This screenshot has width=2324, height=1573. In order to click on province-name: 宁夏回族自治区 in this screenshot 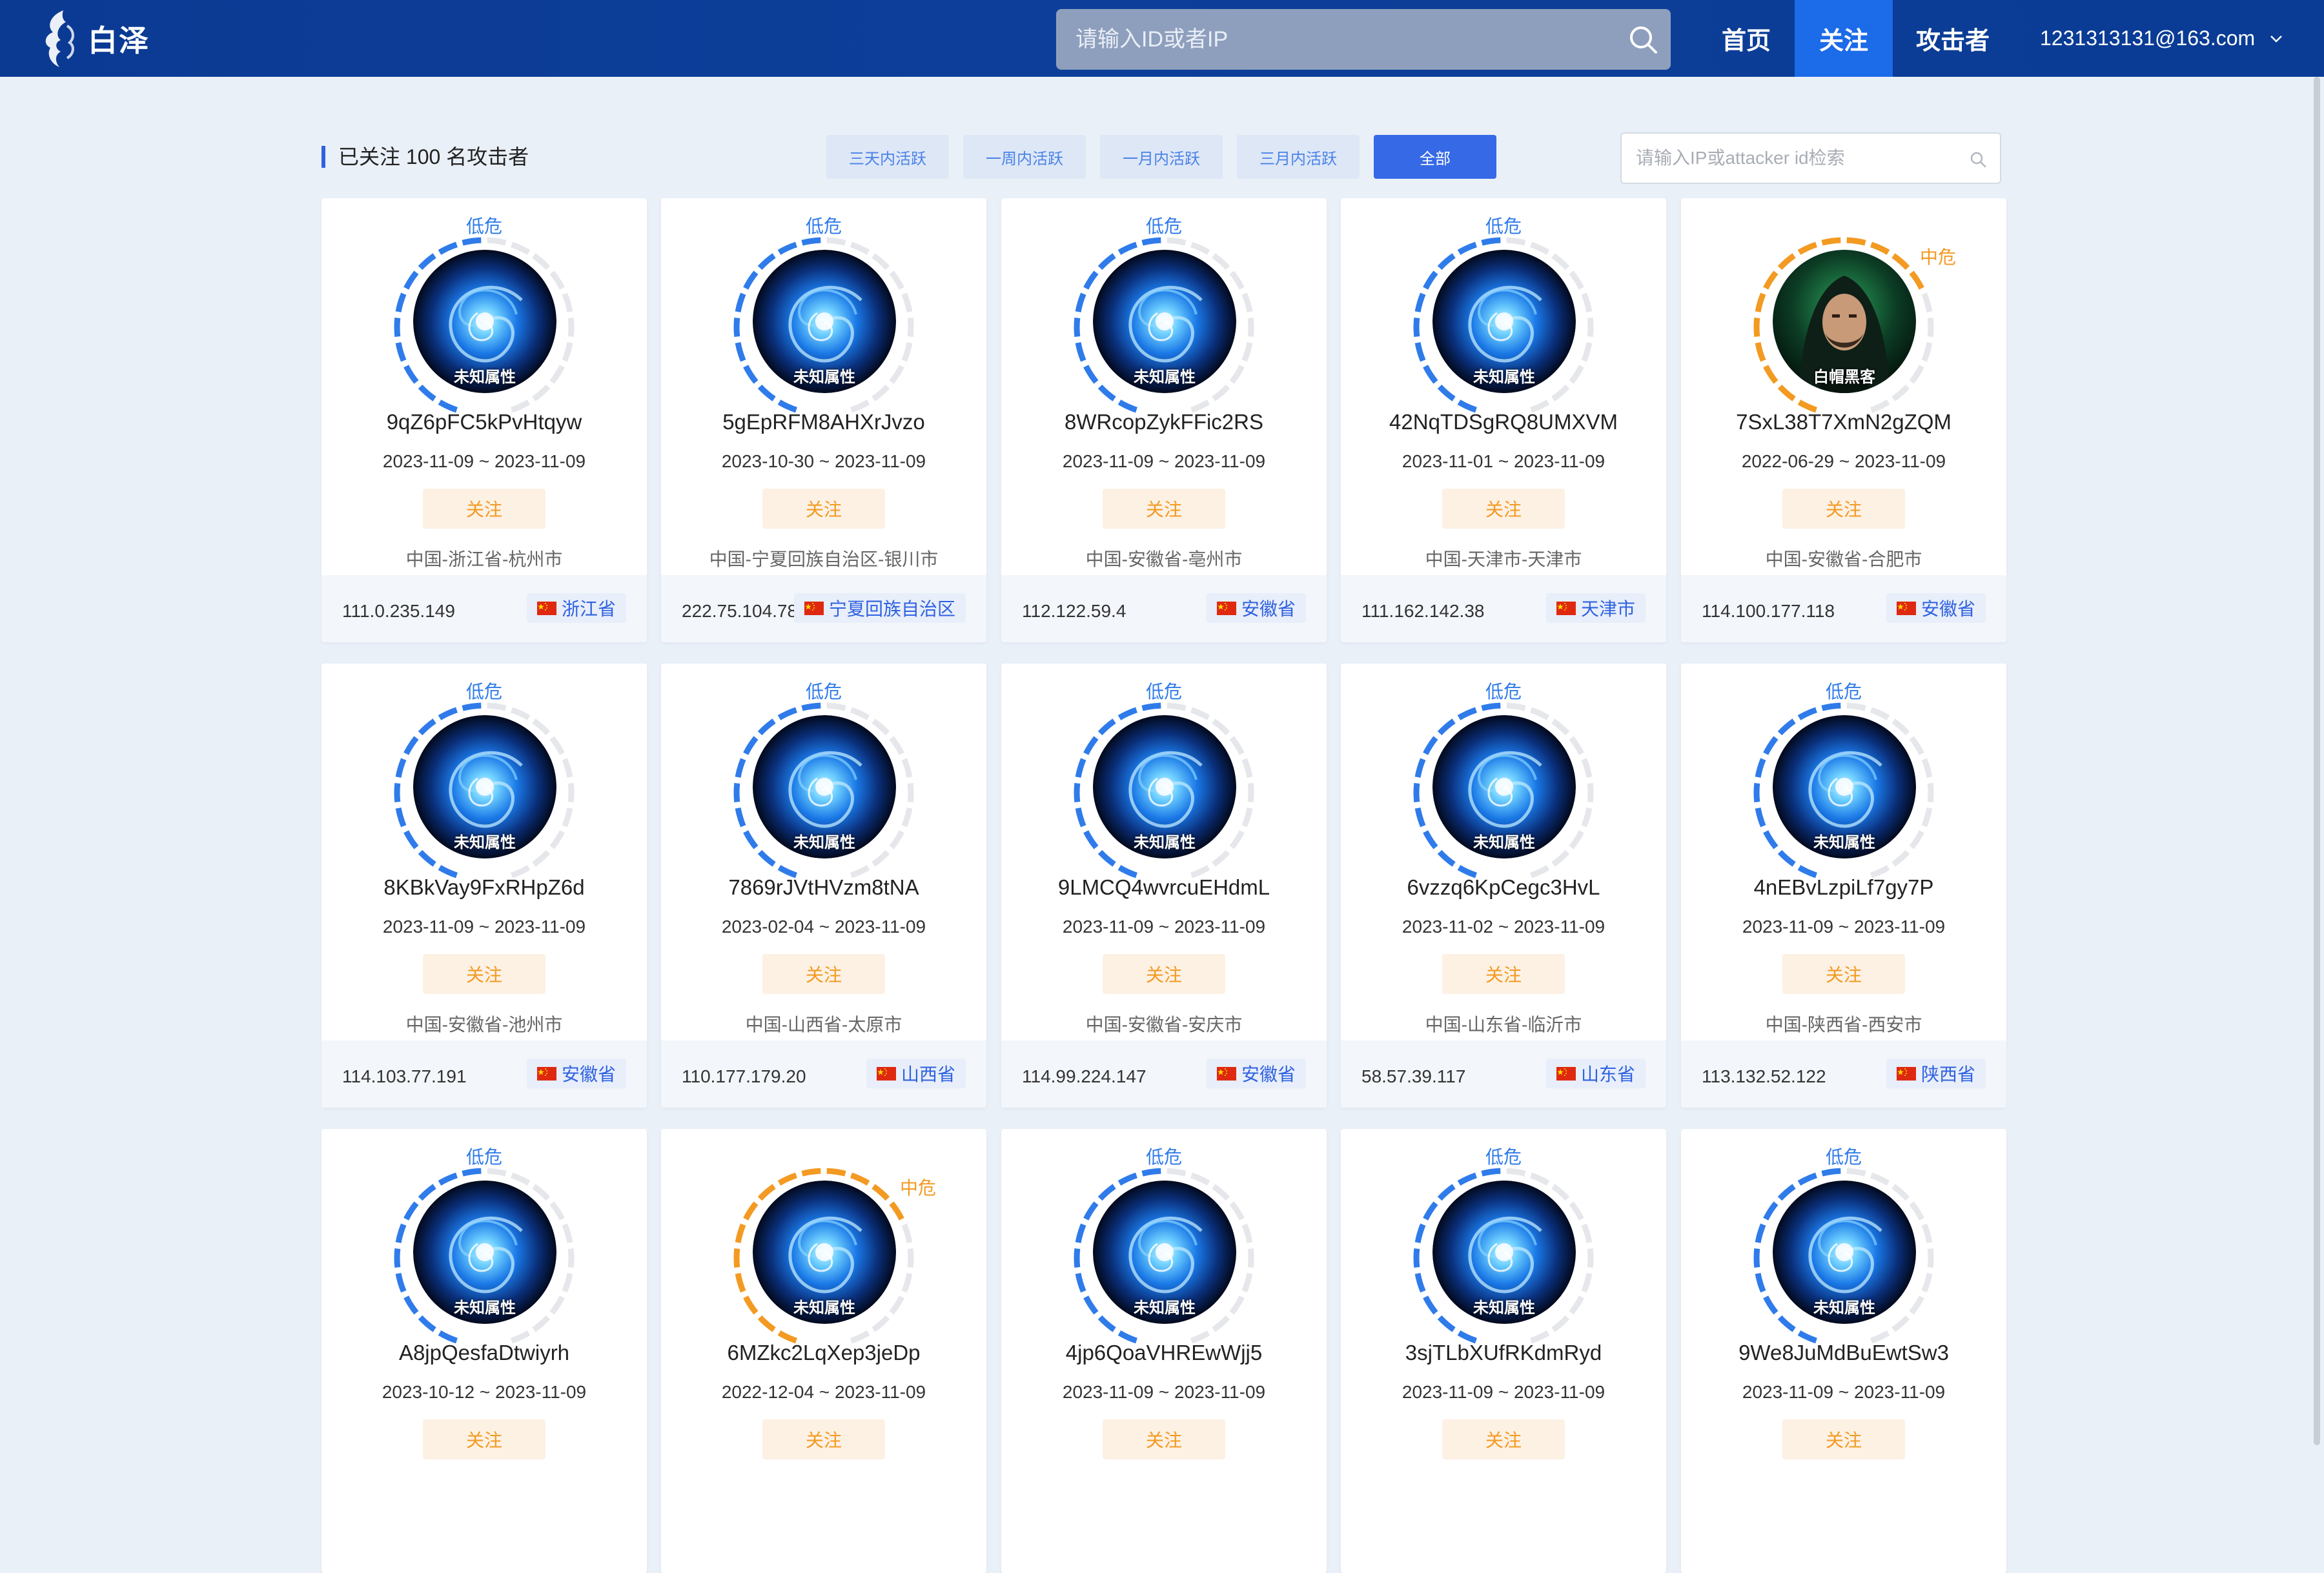, I will do `click(891, 609)`.